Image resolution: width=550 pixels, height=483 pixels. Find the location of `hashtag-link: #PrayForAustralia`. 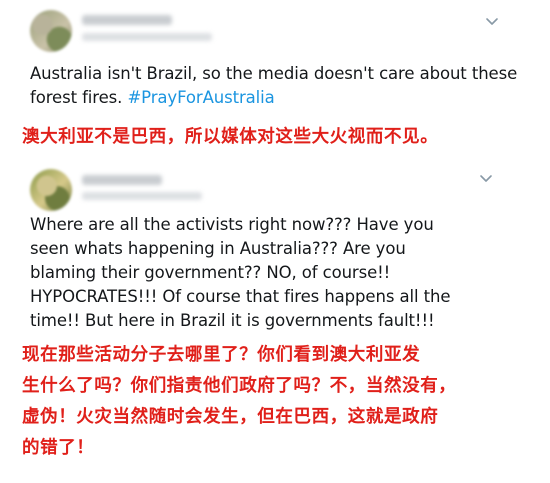

hashtag-link: #PrayForAustralia is located at coordinates (200, 97).